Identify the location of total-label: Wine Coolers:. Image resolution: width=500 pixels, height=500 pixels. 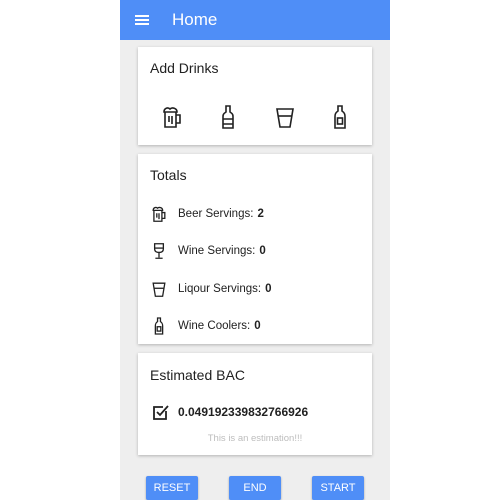
(214, 326).